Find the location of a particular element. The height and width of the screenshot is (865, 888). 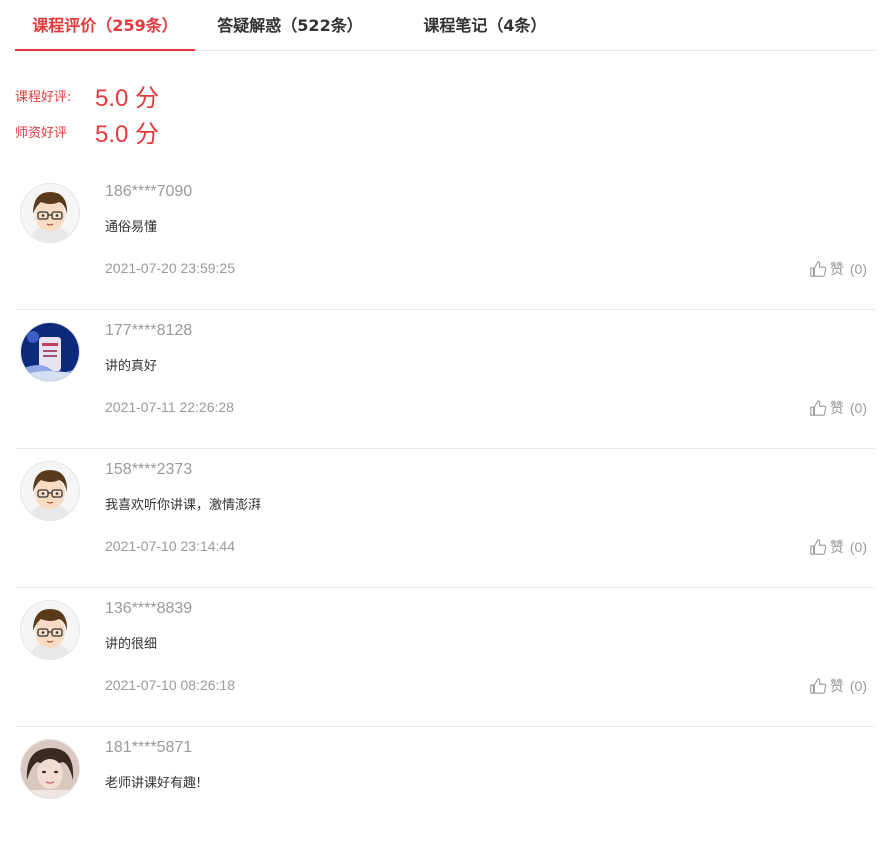

tab-course-reviews: 课程评价（259条） is located at coordinates (105, 25).